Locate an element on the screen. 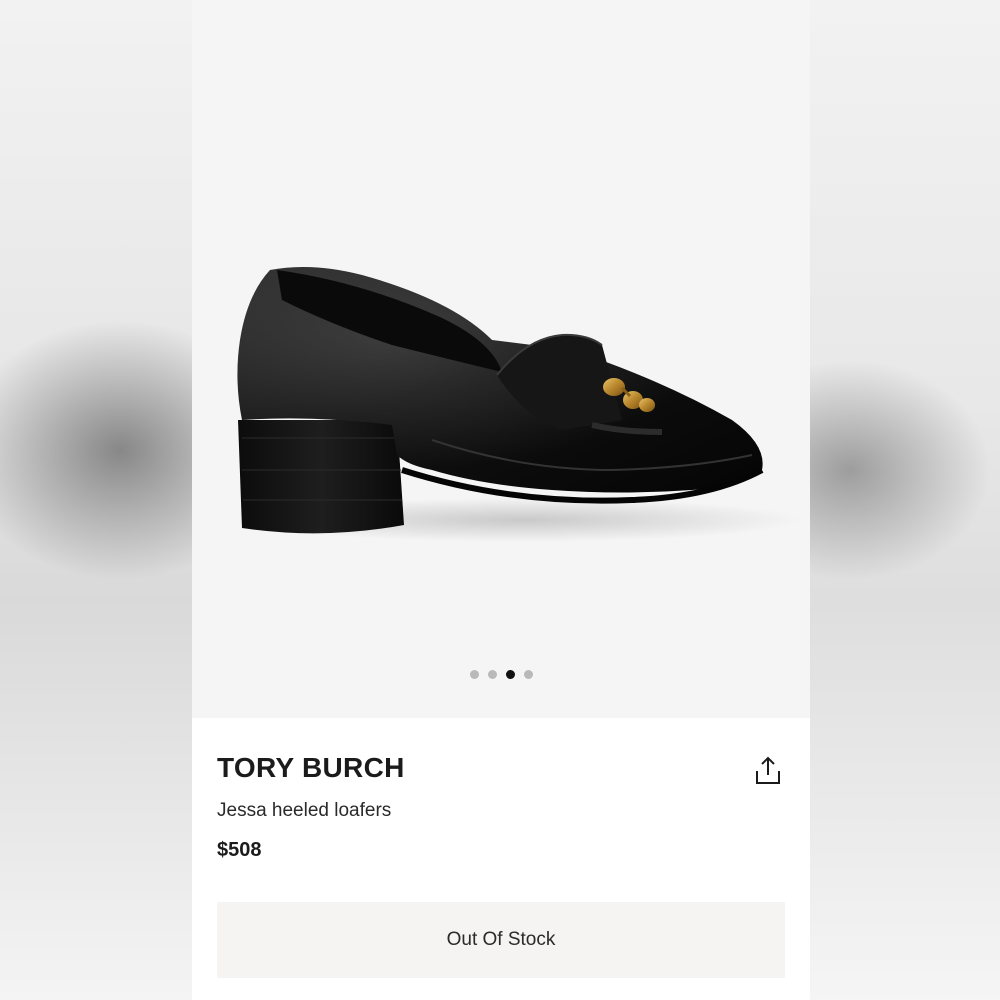 The width and height of the screenshot is (1000, 1000). brand-name: TORY BURCH is located at coordinates (311, 767).